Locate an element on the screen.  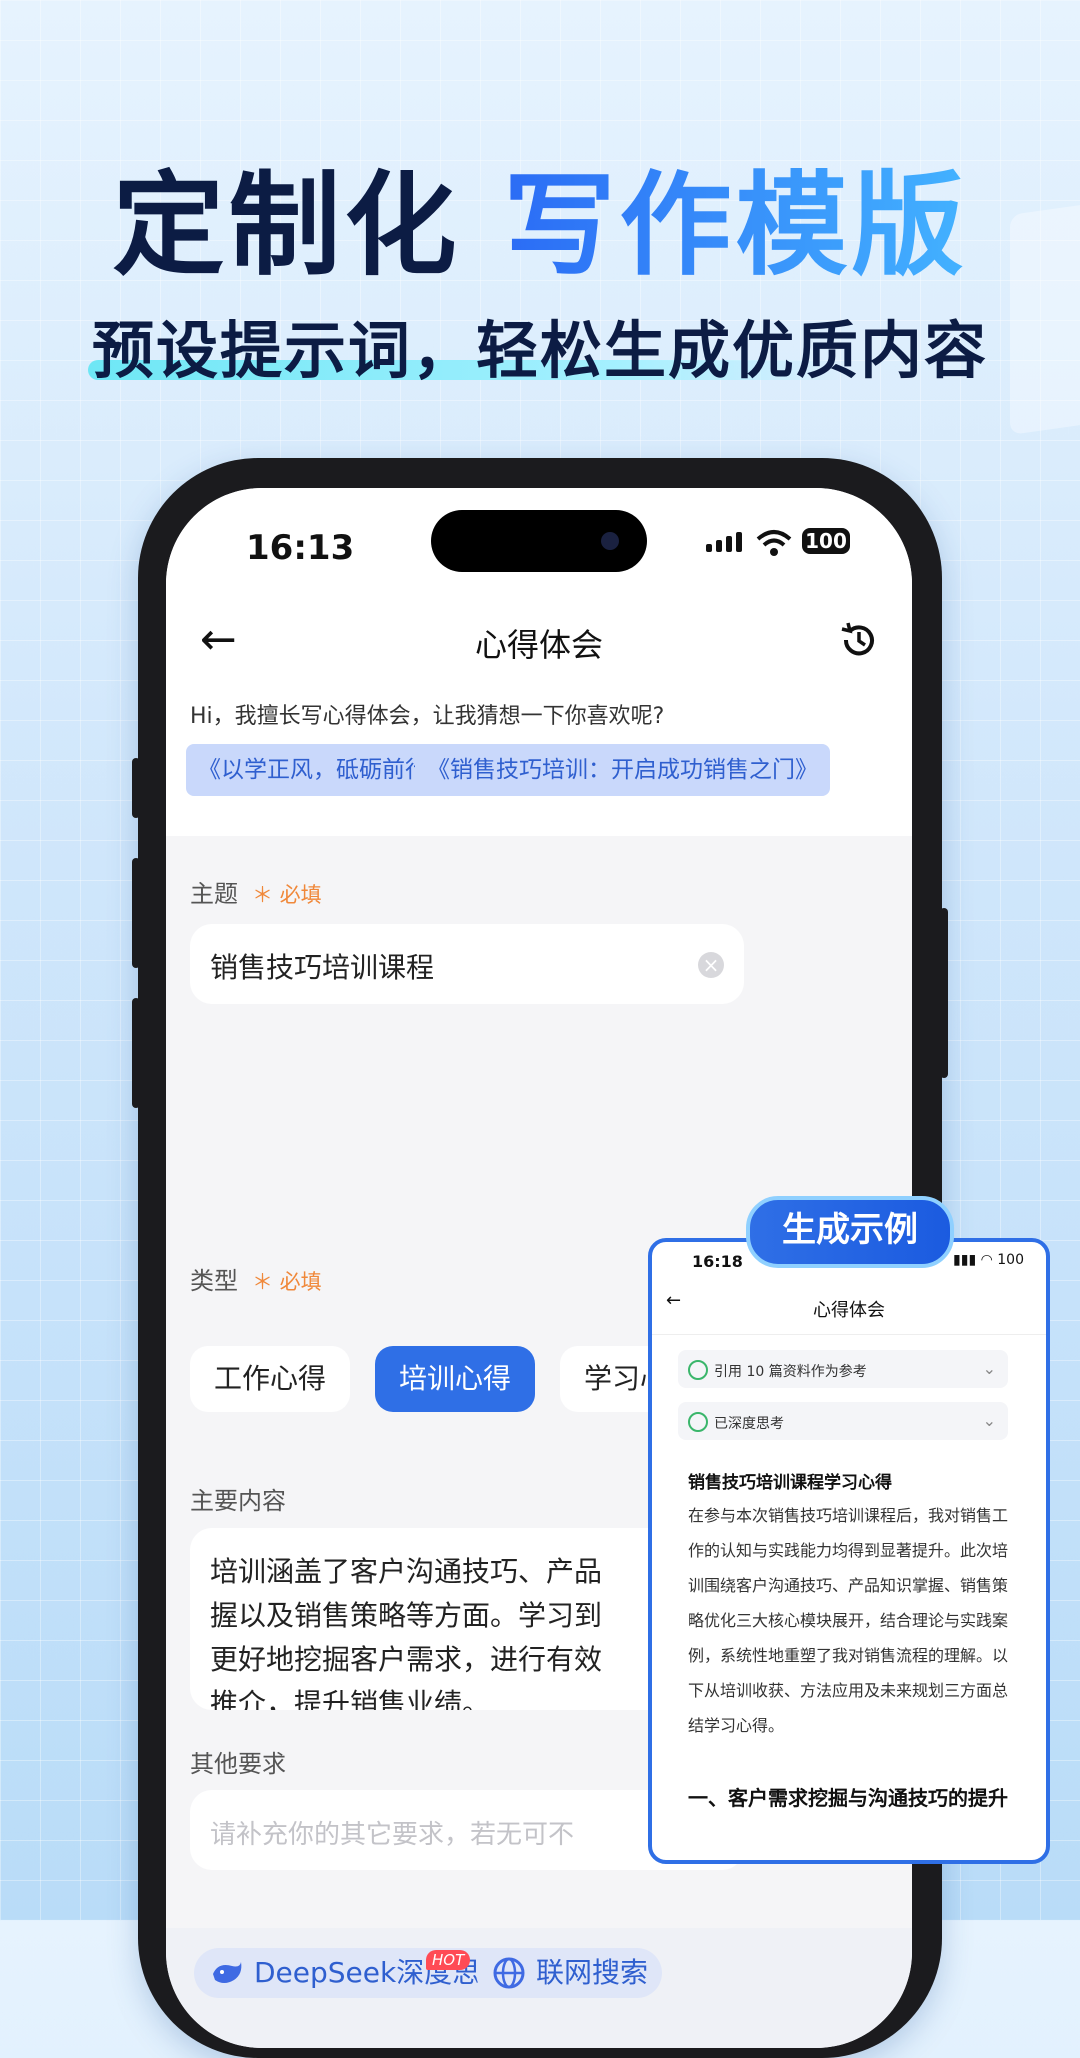
topic-value: 销售技巧培训课程 is located at coordinates (322, 967).